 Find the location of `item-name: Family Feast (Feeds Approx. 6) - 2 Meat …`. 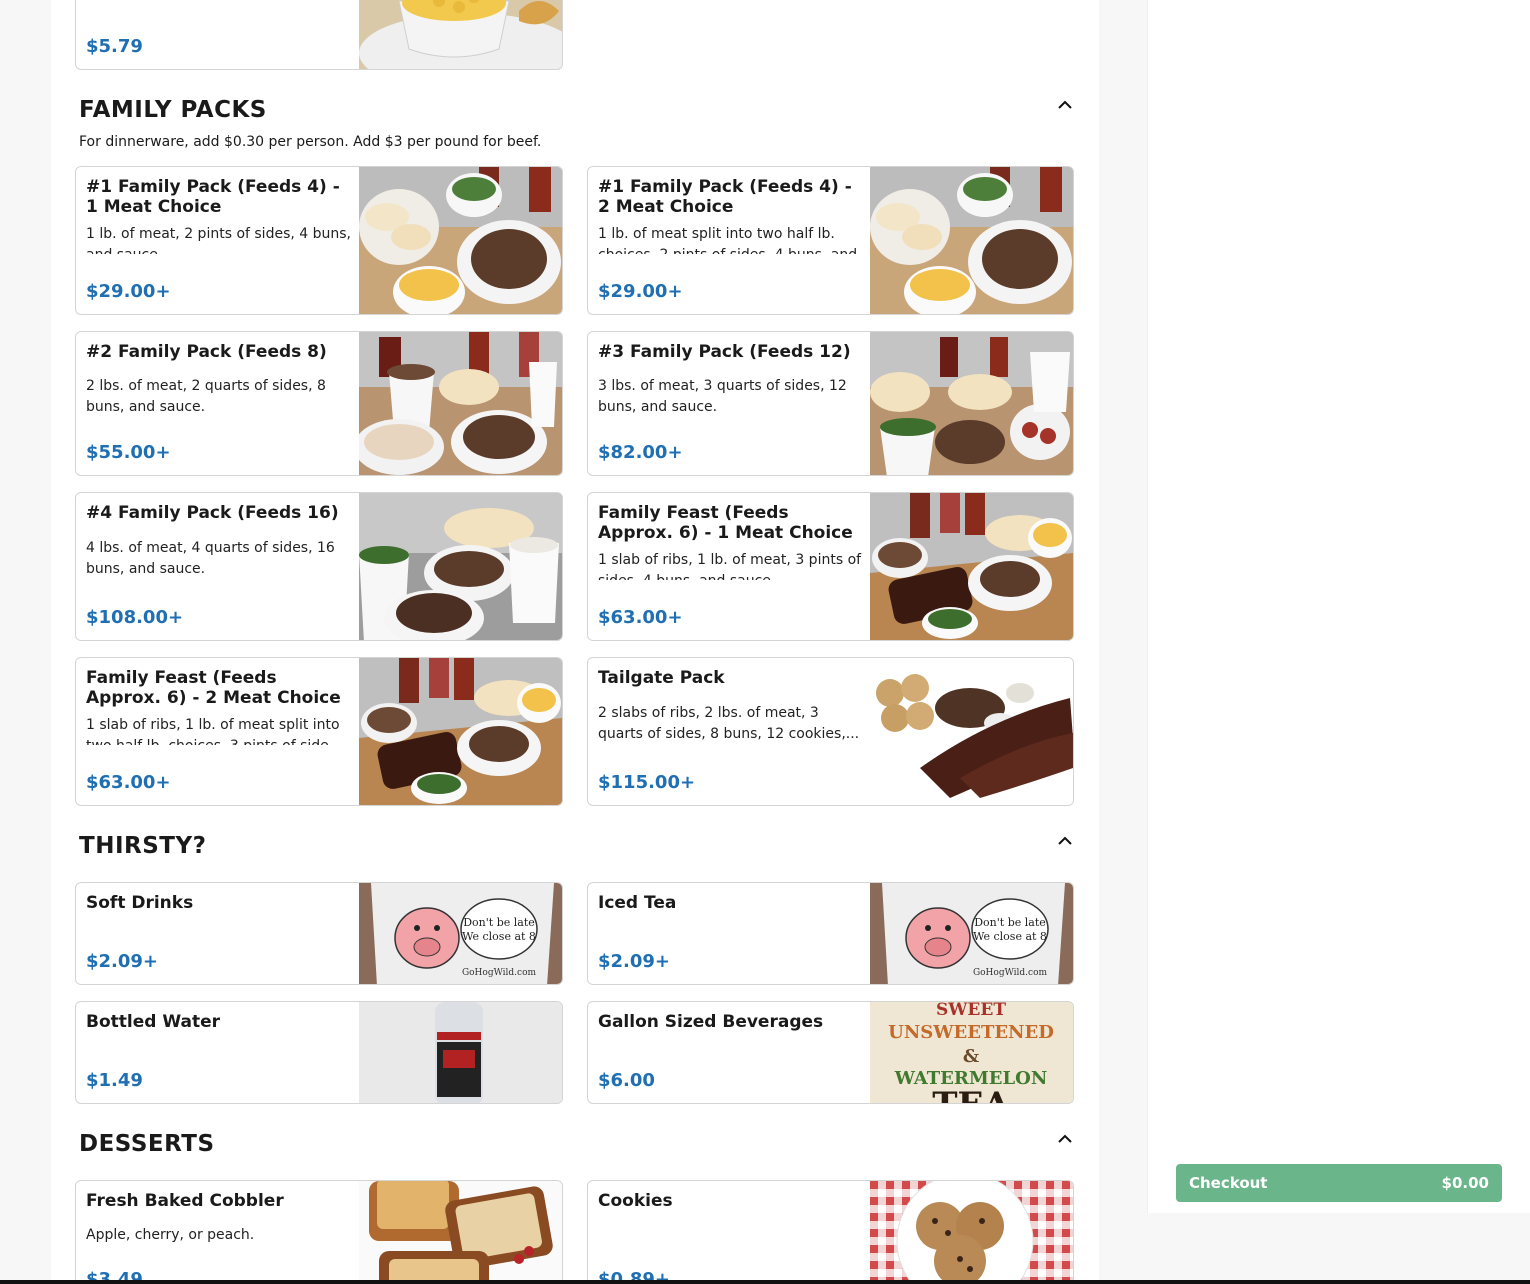

item-name: Family Feast (Feeds Approx. 6) - 2 Meat … is located at coordinates (213, 688).